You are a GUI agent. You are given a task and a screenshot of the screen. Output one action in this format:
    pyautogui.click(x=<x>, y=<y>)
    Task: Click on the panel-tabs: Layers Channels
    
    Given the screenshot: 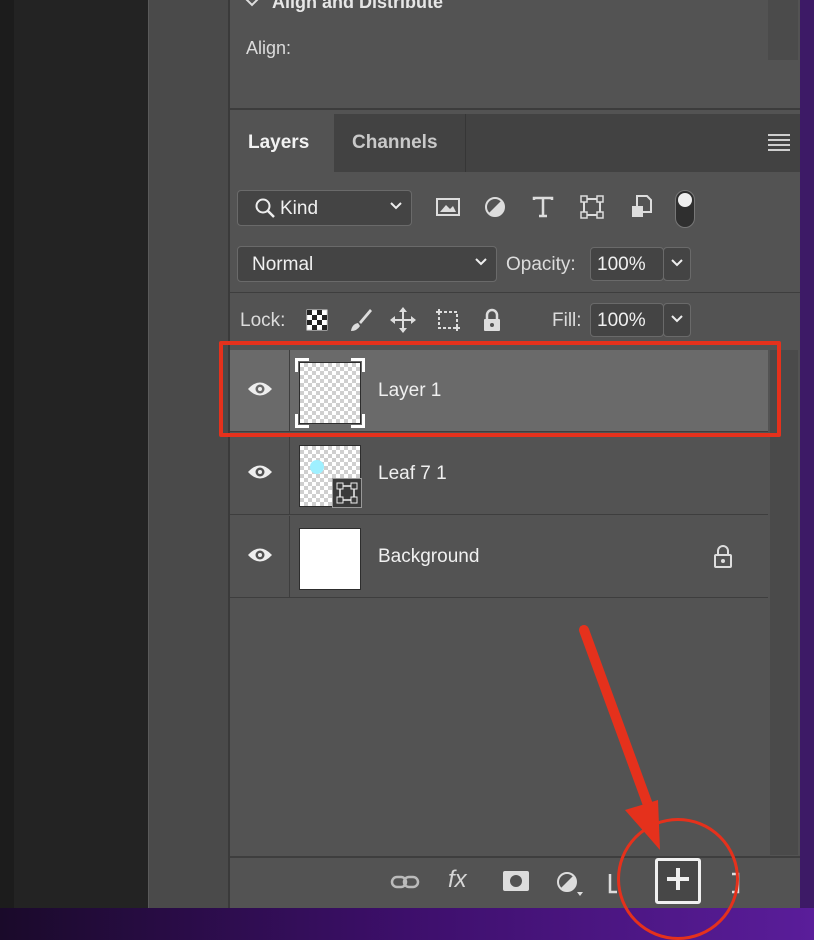 What is the action you would take?
    pyautogui.click(x=515, y=143)
    